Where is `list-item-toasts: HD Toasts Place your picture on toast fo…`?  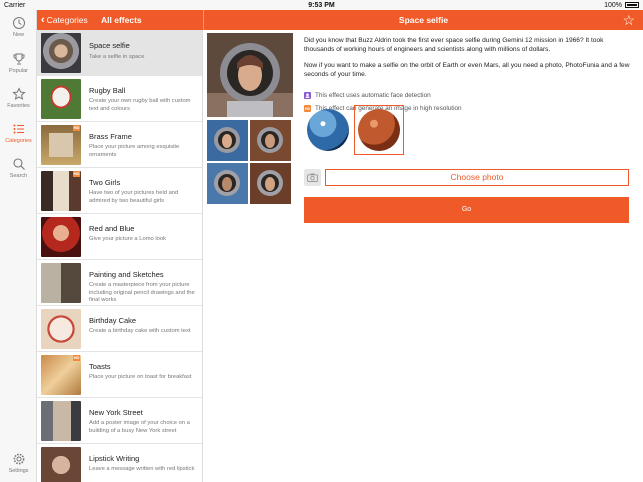
list-item-toasts: HD Toasts Place your picture on toast fo… is located at coordinates (119, 375).